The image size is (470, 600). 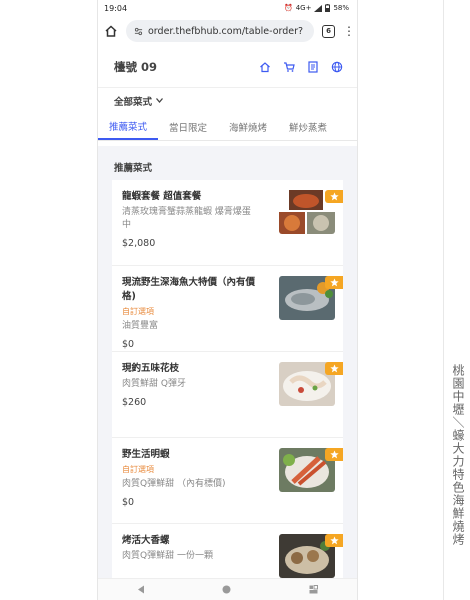 I want to click on side-caption: 桃園中壢＼蠔大力特色海鮮燒烤, so click(x=458, y=455).